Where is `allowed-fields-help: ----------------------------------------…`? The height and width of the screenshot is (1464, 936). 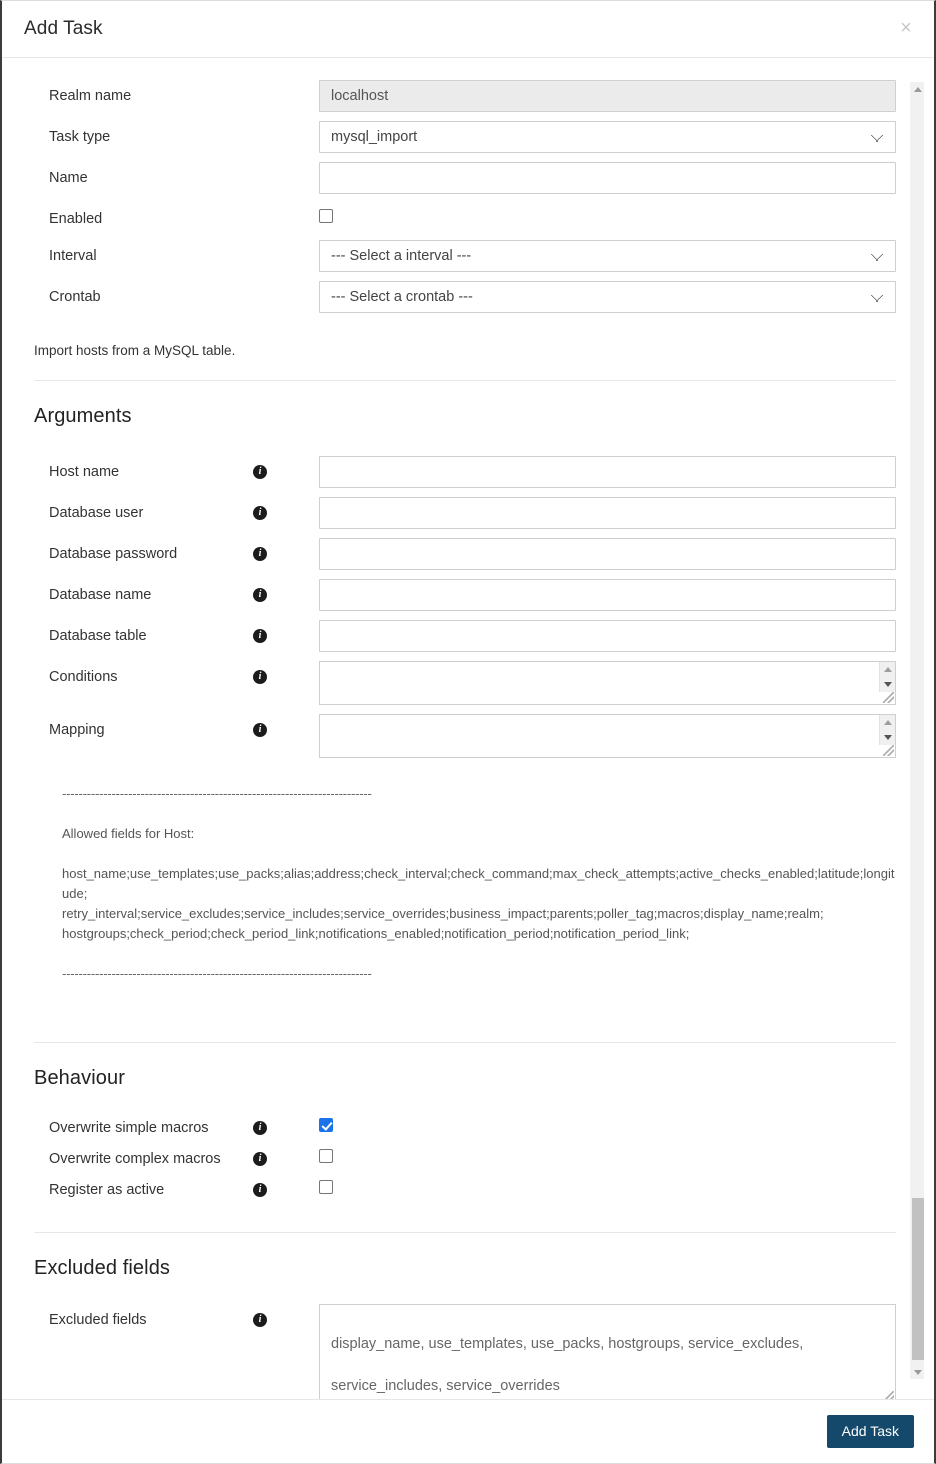 allowed-fields-help: ----------------------------------------… is located at coordinates (465, 884).